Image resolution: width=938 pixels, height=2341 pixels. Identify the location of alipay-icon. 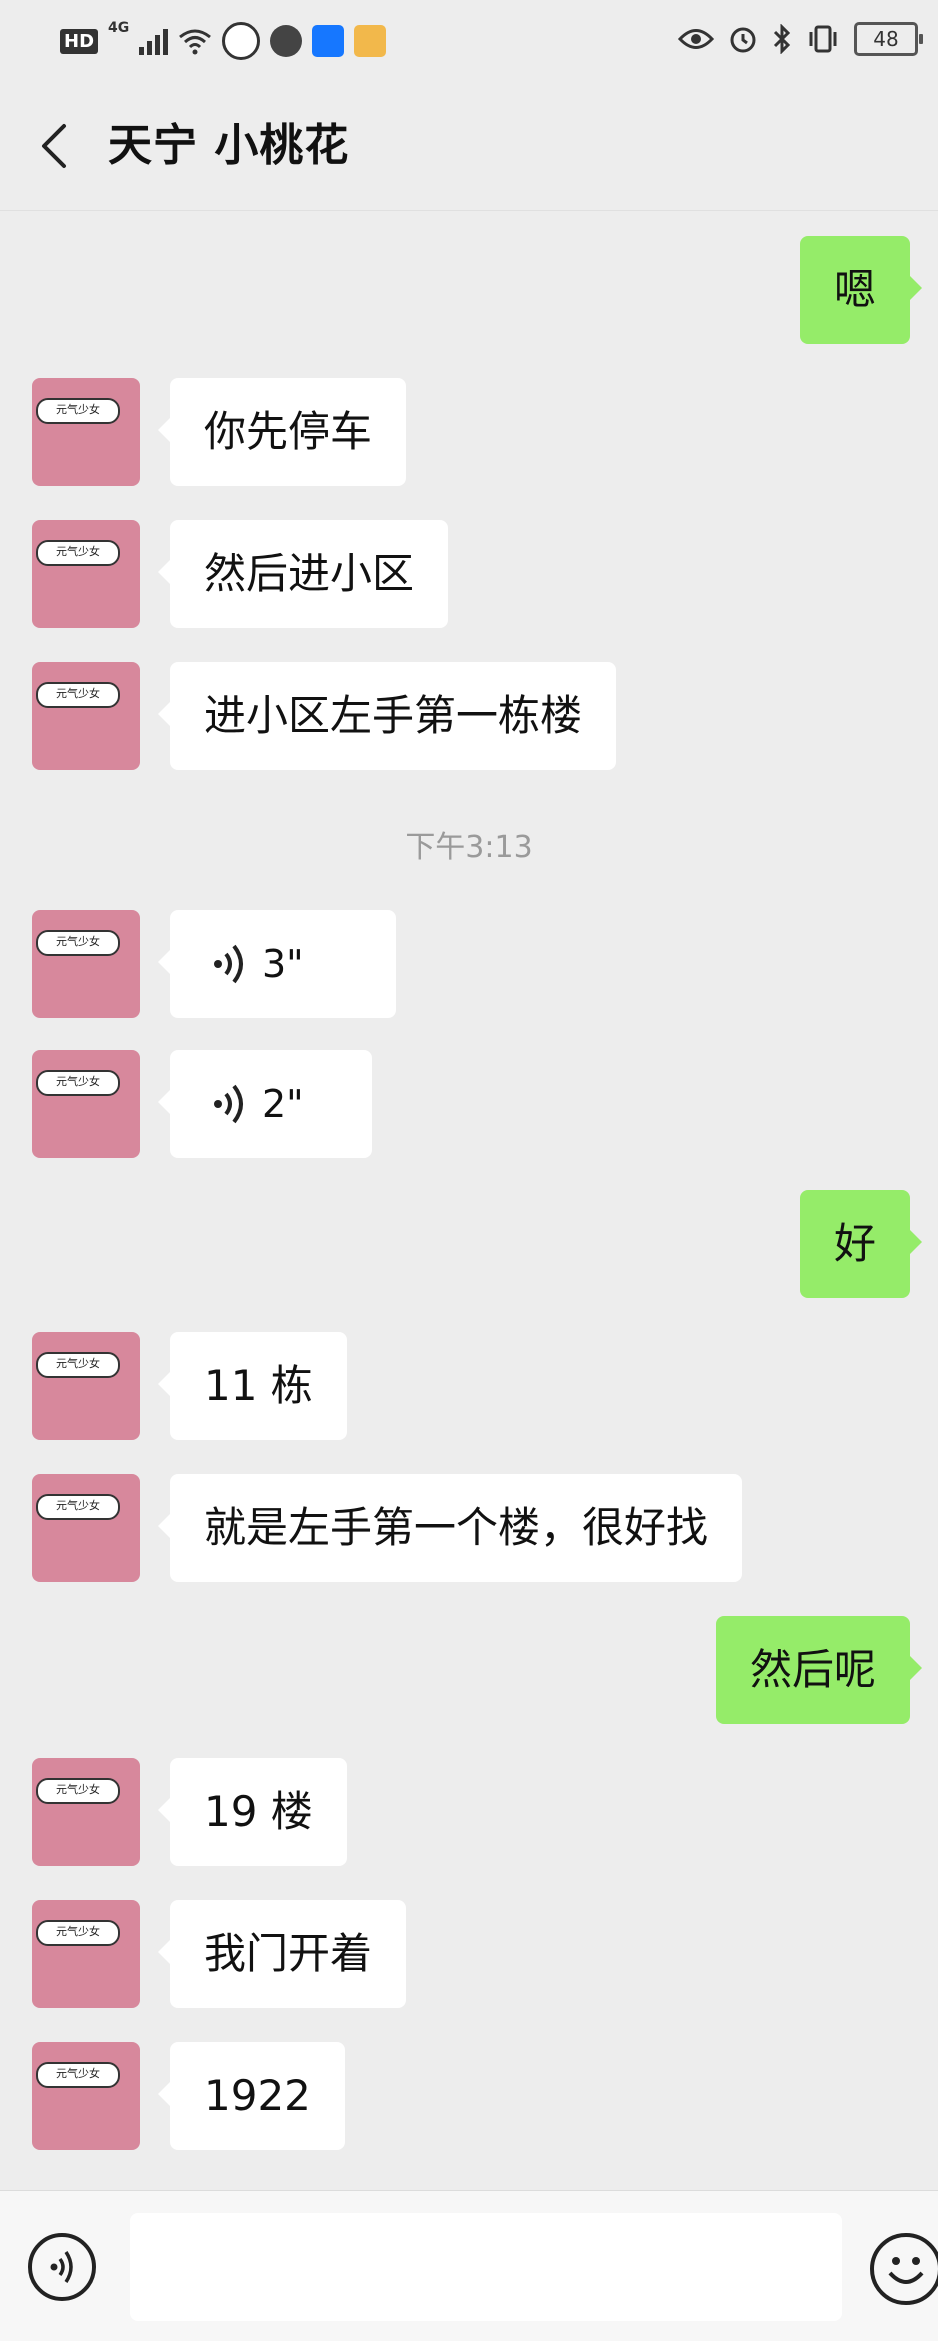
(328, 41).